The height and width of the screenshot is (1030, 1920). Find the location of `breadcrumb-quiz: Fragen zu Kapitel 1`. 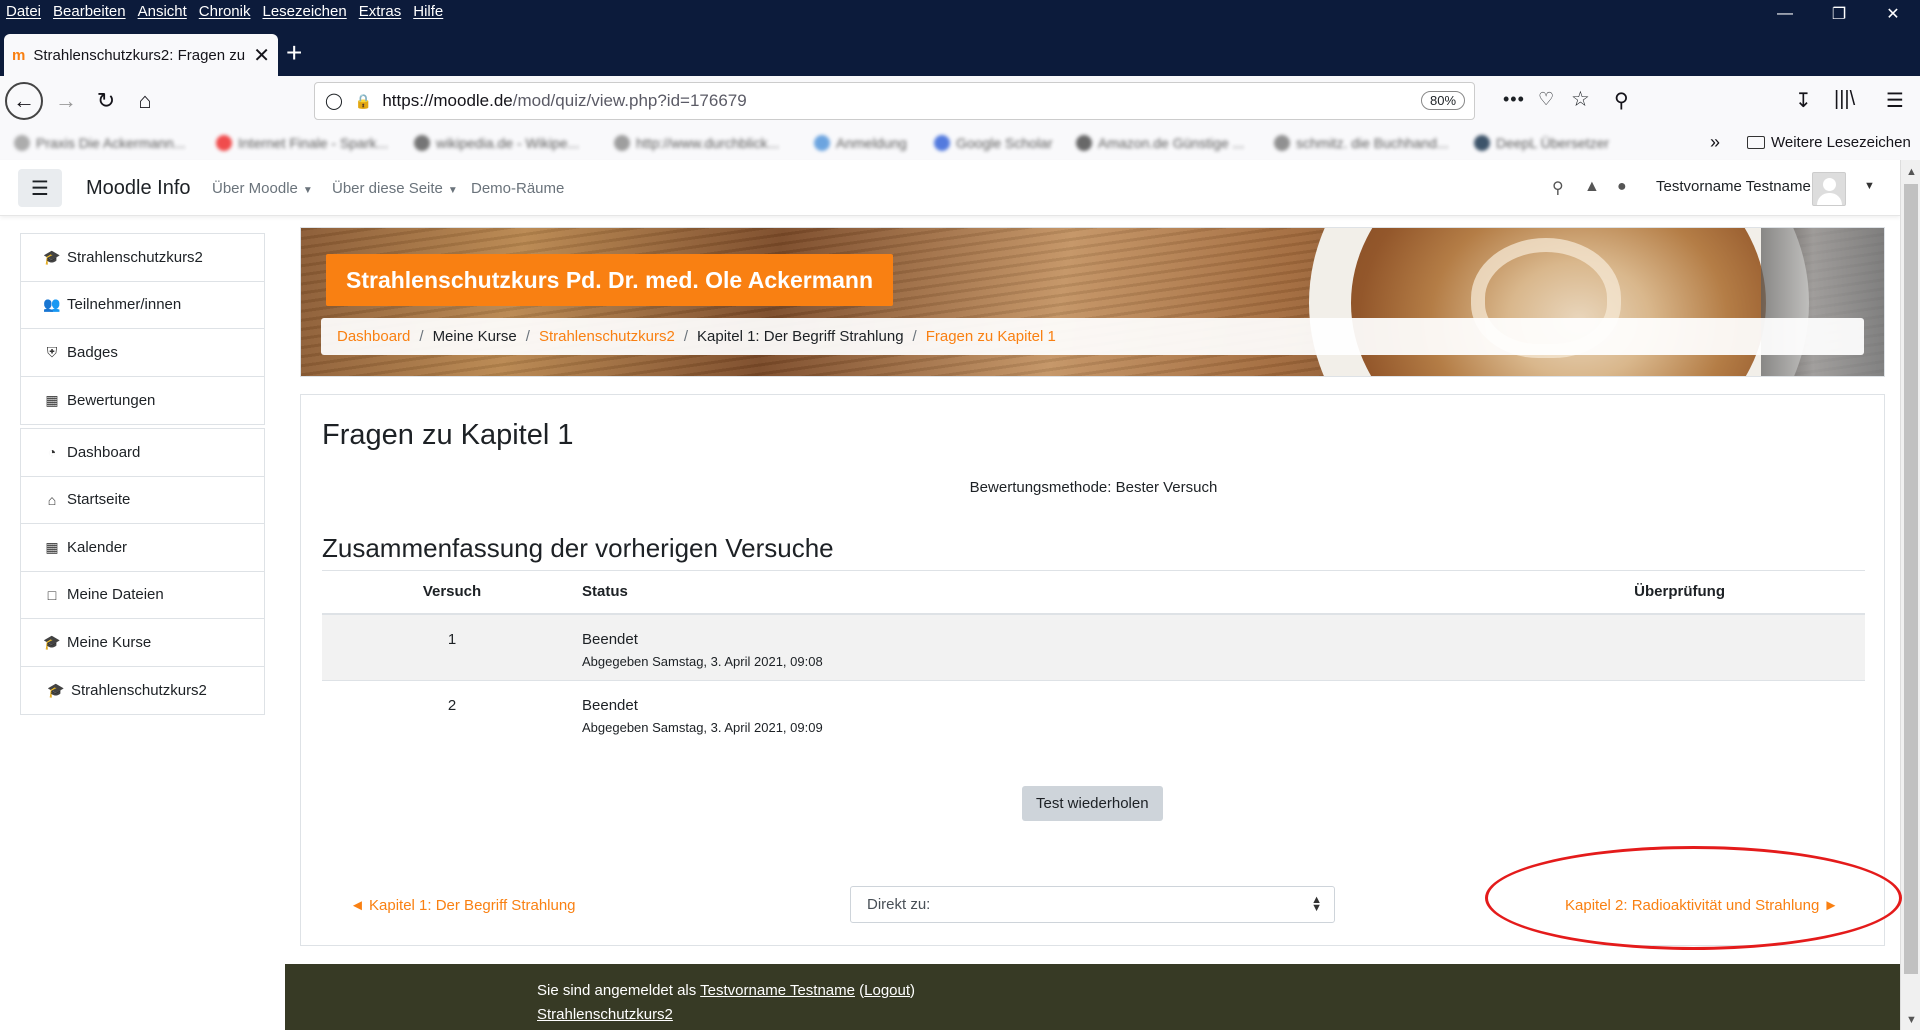

breadcrumb-quiz: Fragen zu Kapitel 1 is located at coordinates (991, 336).